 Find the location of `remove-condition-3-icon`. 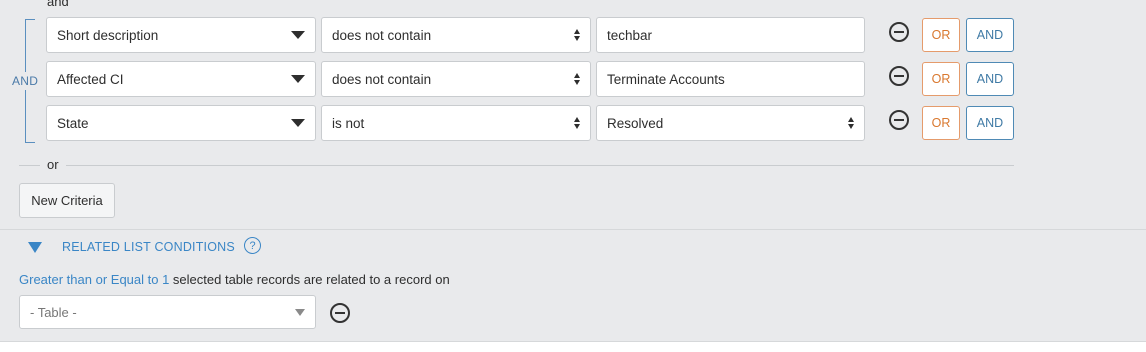

remove-condition-3-icon is located at coordinates (899, 120).